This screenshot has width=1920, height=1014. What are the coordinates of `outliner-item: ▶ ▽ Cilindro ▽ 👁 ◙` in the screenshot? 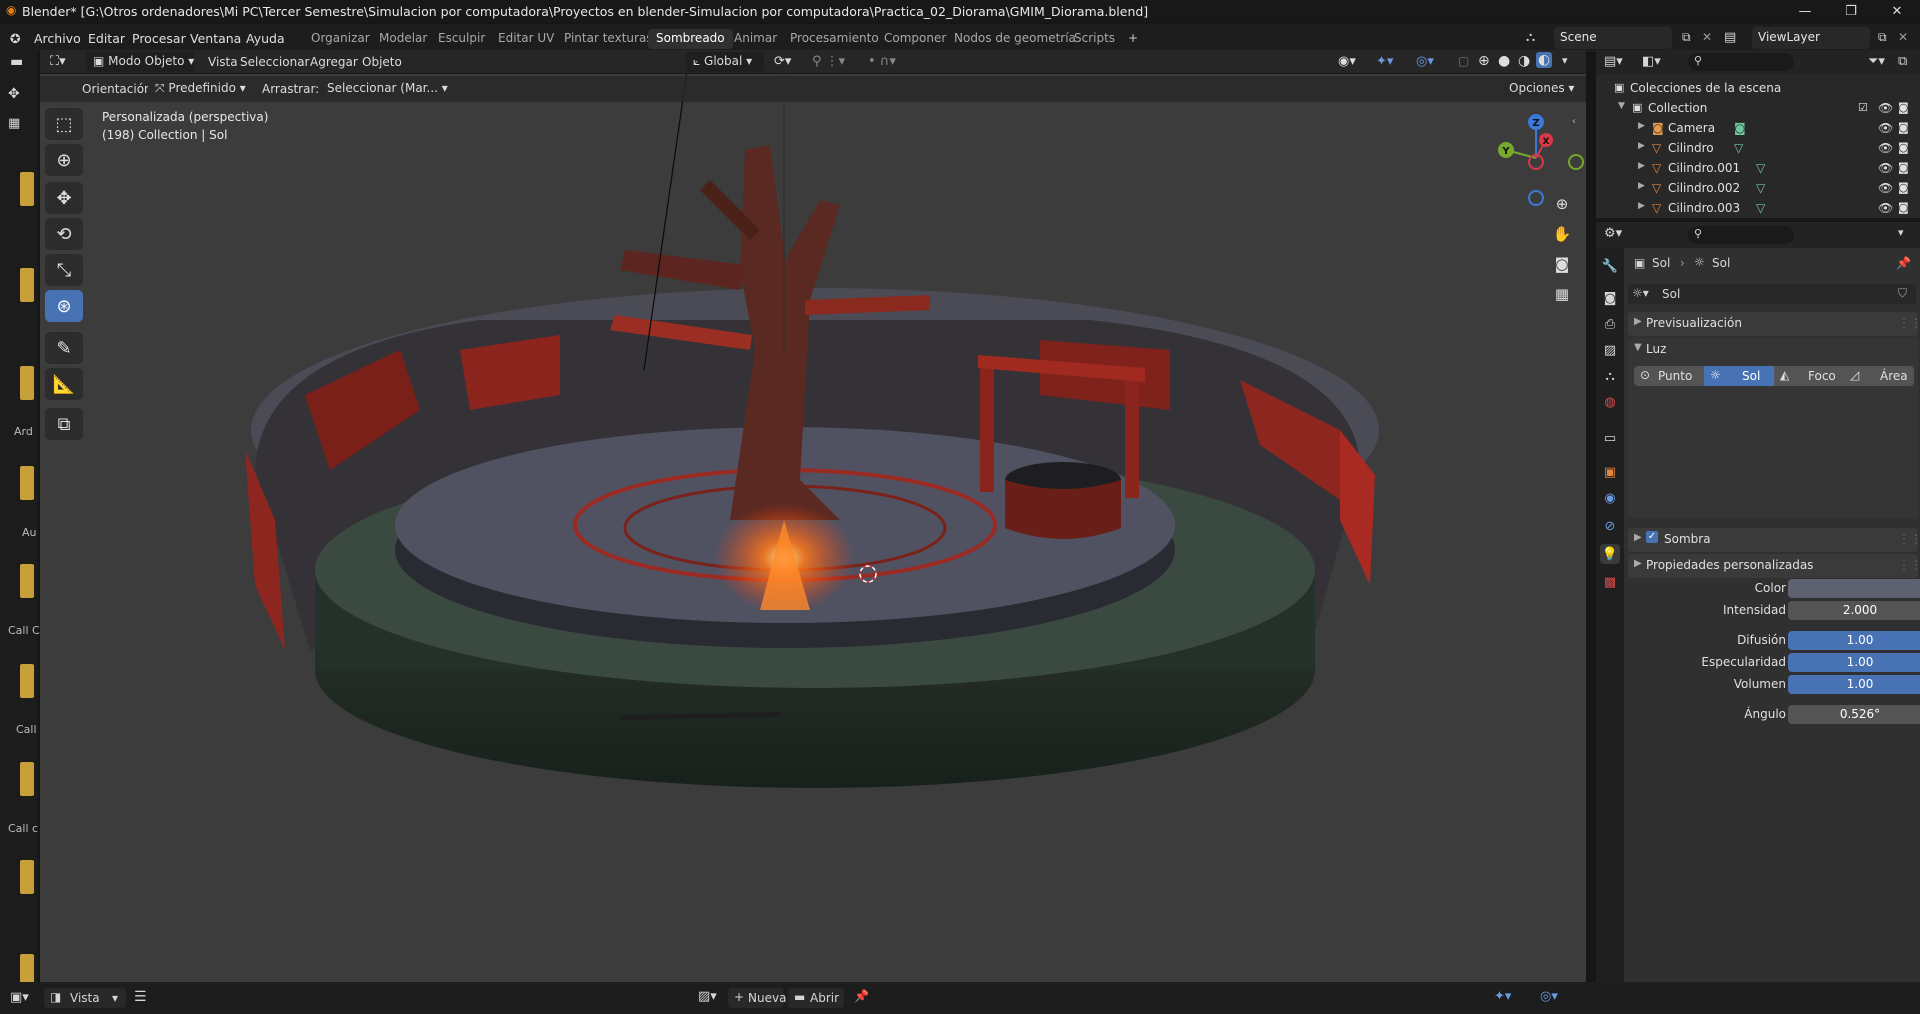 It's located at (1758, 148).